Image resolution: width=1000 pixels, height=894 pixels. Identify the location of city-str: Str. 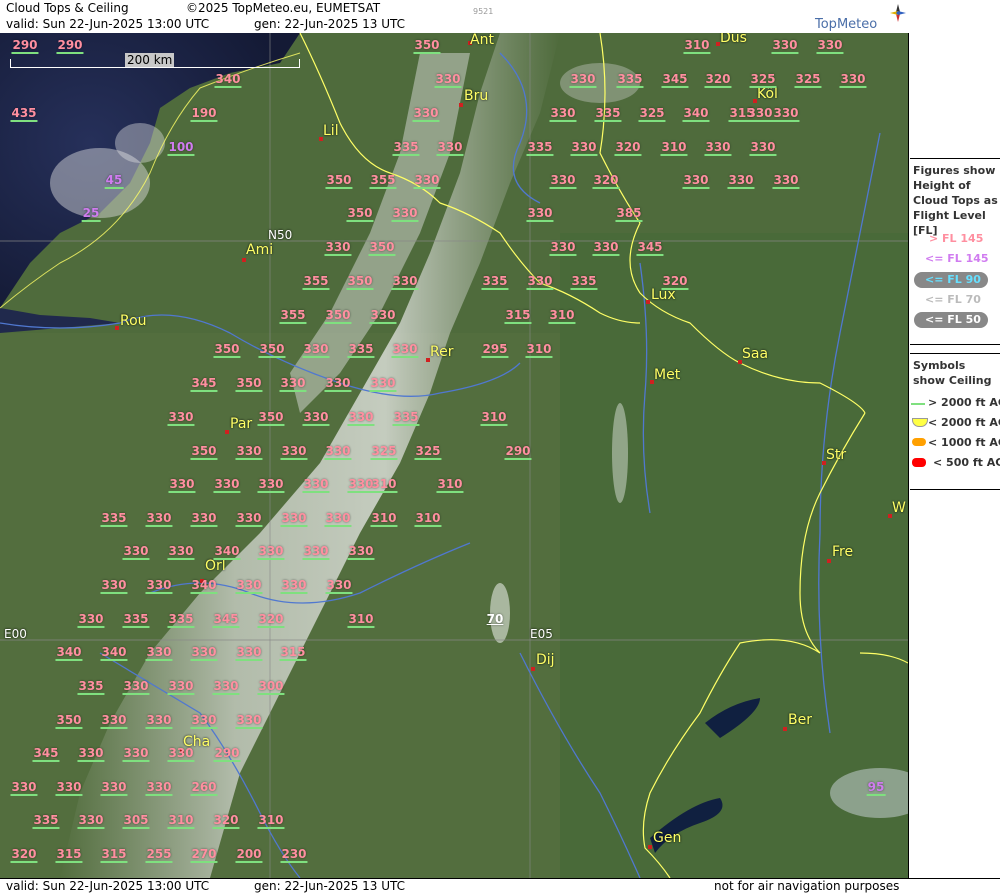
(836, 455).